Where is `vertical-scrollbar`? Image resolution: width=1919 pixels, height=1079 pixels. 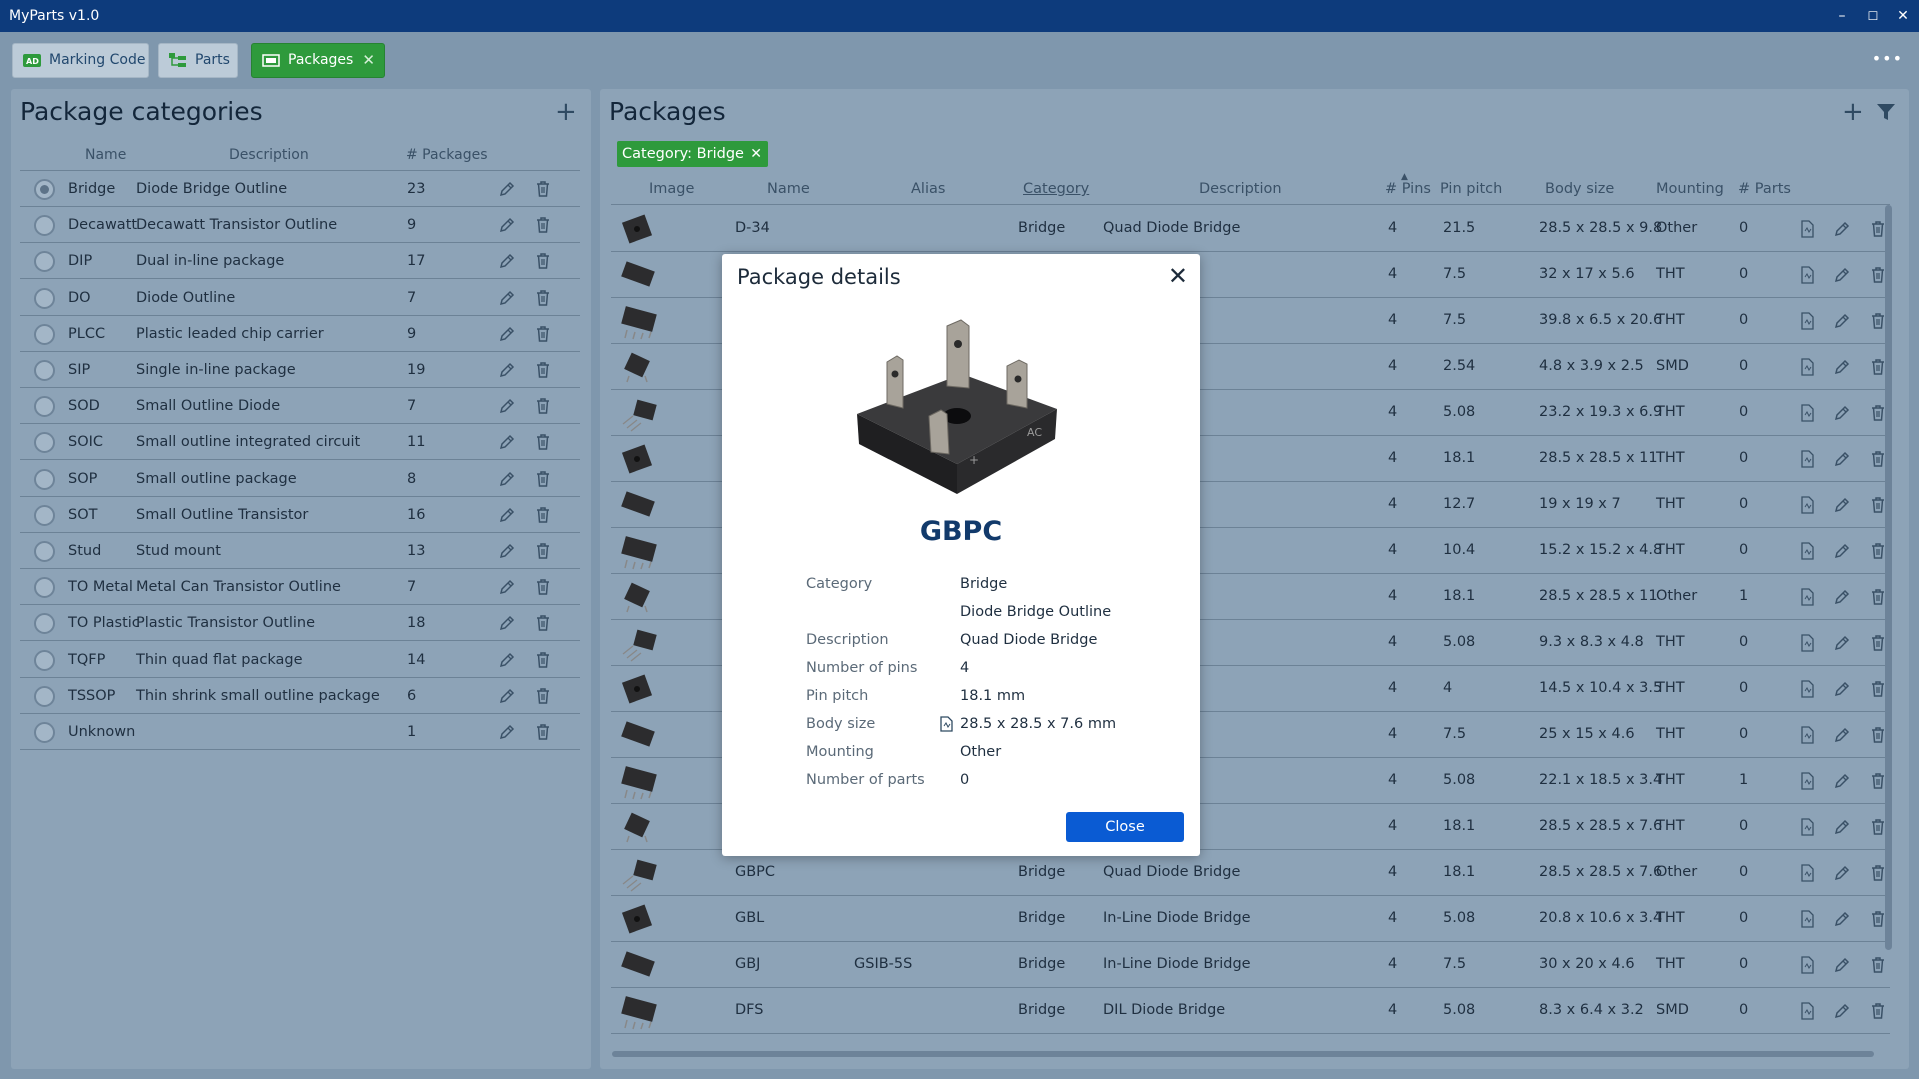 vertical-scrollbar is located at coordinates (1888, 577).